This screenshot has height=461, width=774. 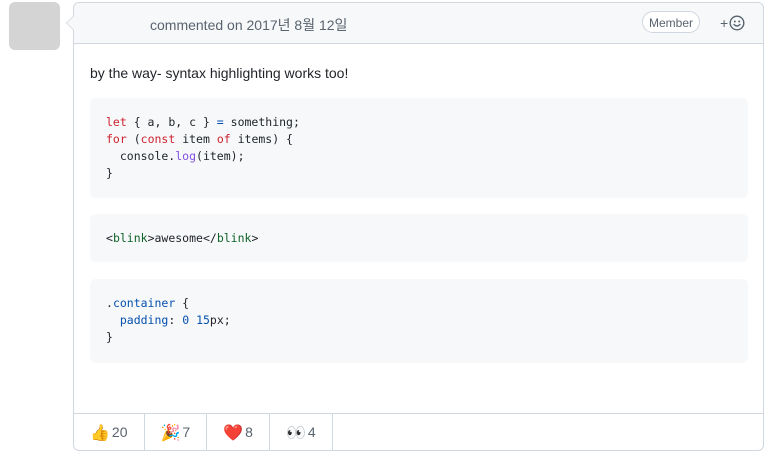 I want to click on reaction-eyes-button: 👀 4, so click(x=301, y=432).